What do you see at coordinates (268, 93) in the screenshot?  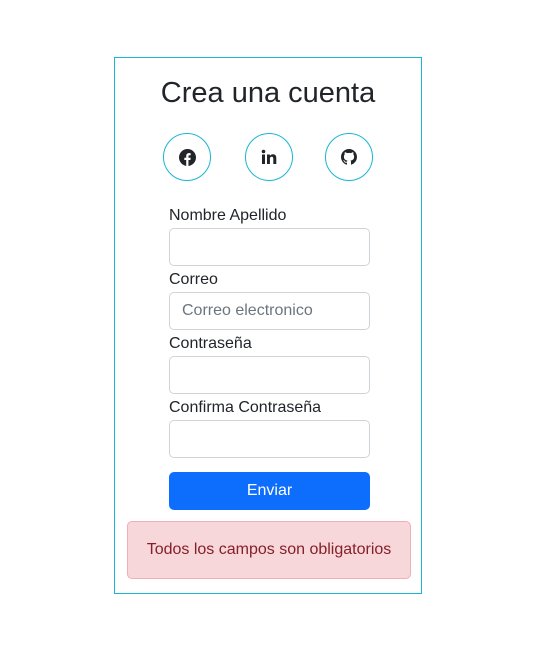 I see `page-title: Crea una cuenta` at bounding box center [268, 93].